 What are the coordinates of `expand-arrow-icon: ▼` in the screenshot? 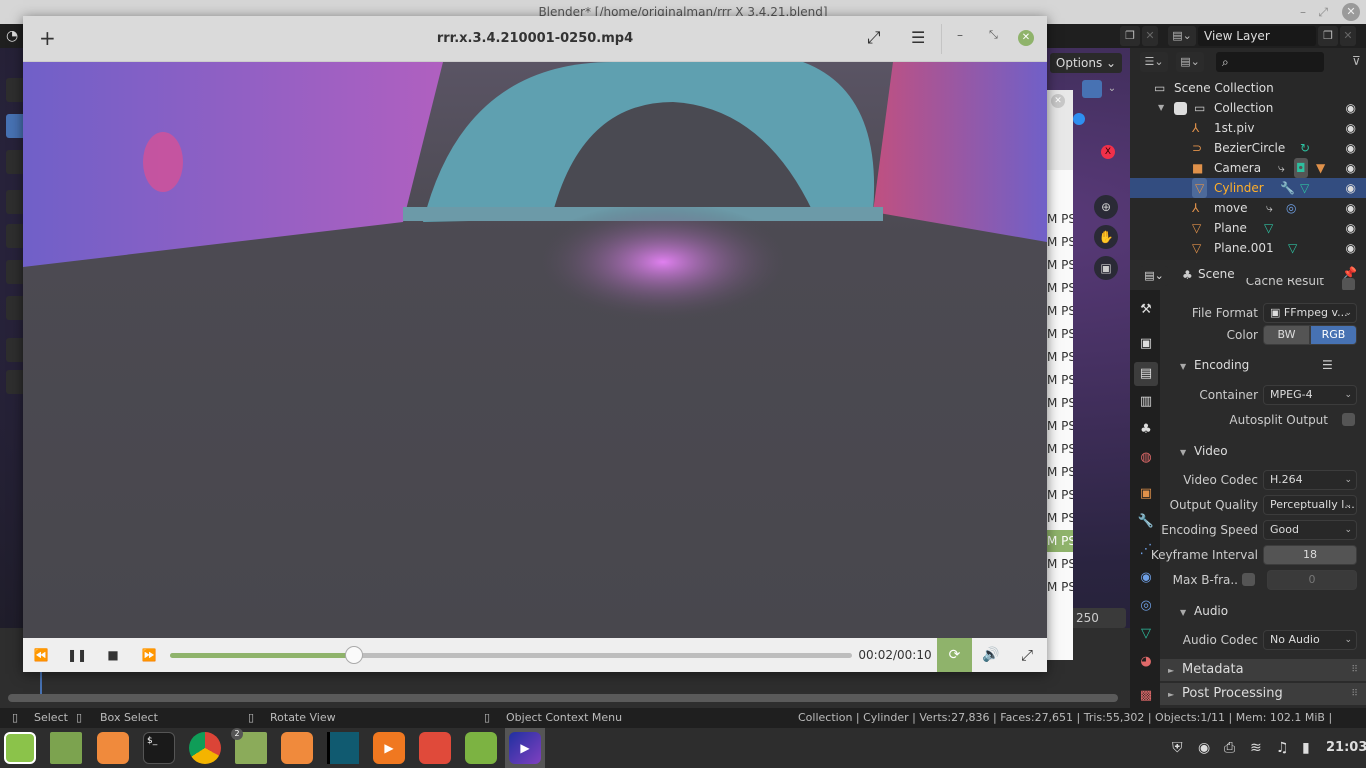 It's located at (1161, 108).